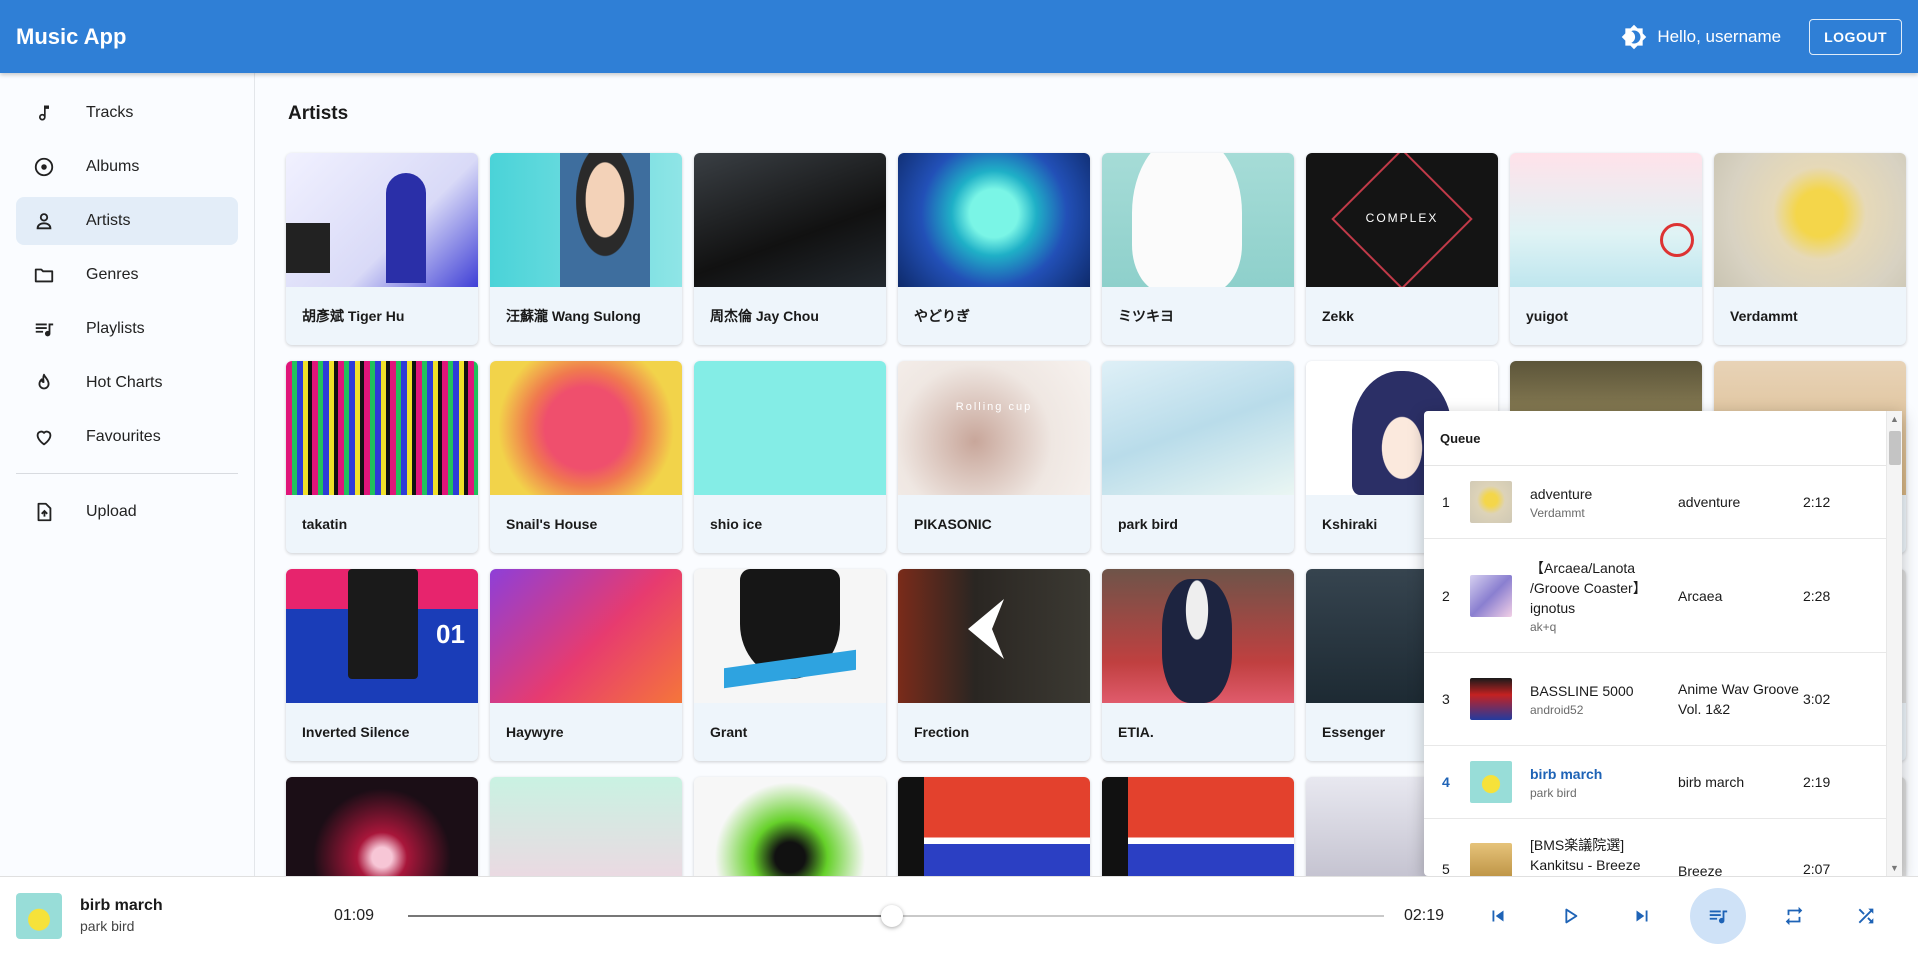 The width and height of the screenshot is (1918, 954). Describe the element at coordinates (127, 275) in the screenshot. I see `sidebar-item-genres: Genres` at that location.